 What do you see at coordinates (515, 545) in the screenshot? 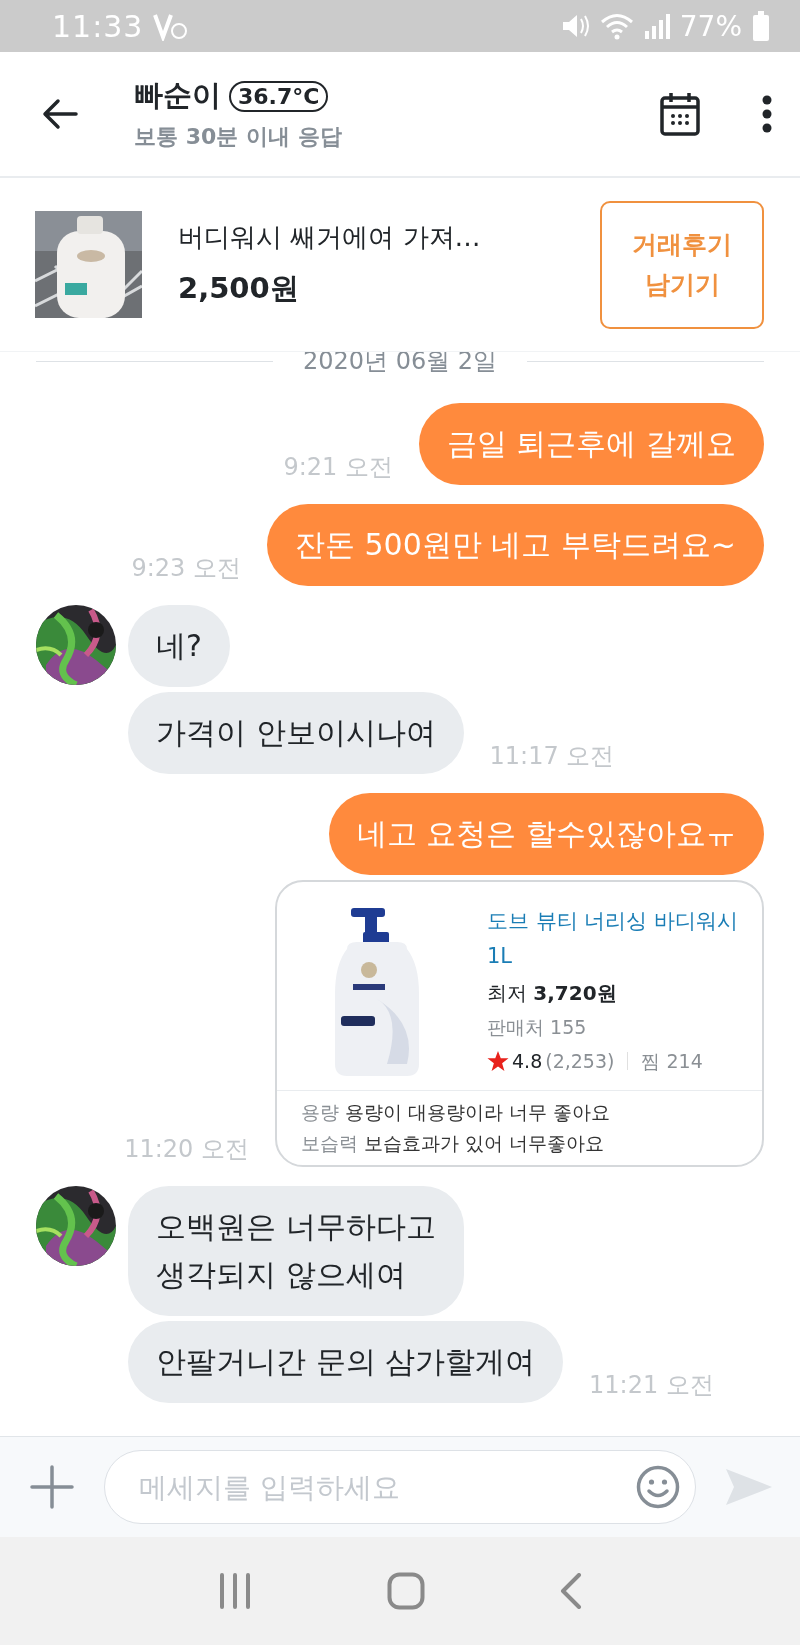
I see `sent-message: 잔돈 500원만 네고 부탁드려요~` at bounding box center [515, 545].